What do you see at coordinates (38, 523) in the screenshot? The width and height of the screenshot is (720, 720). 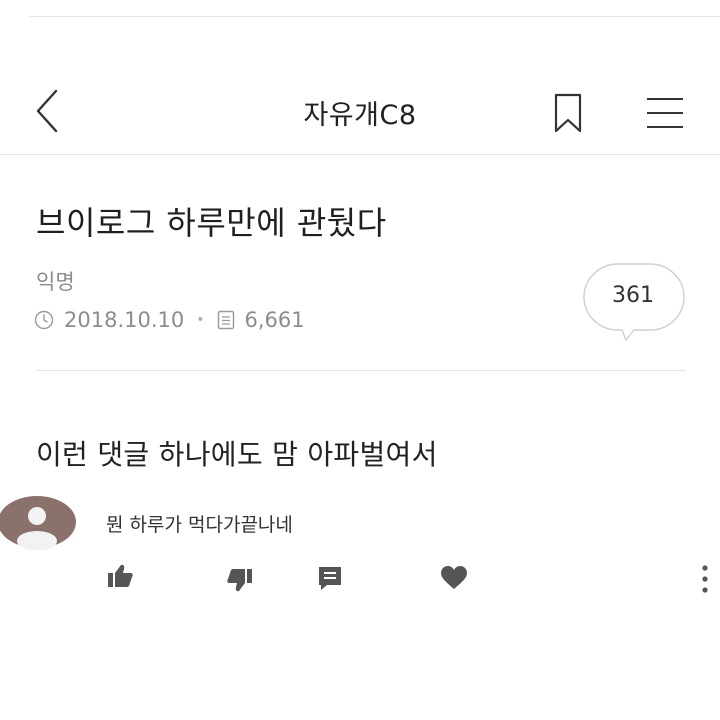 I see `avatar` at bounding box center [38, 523].